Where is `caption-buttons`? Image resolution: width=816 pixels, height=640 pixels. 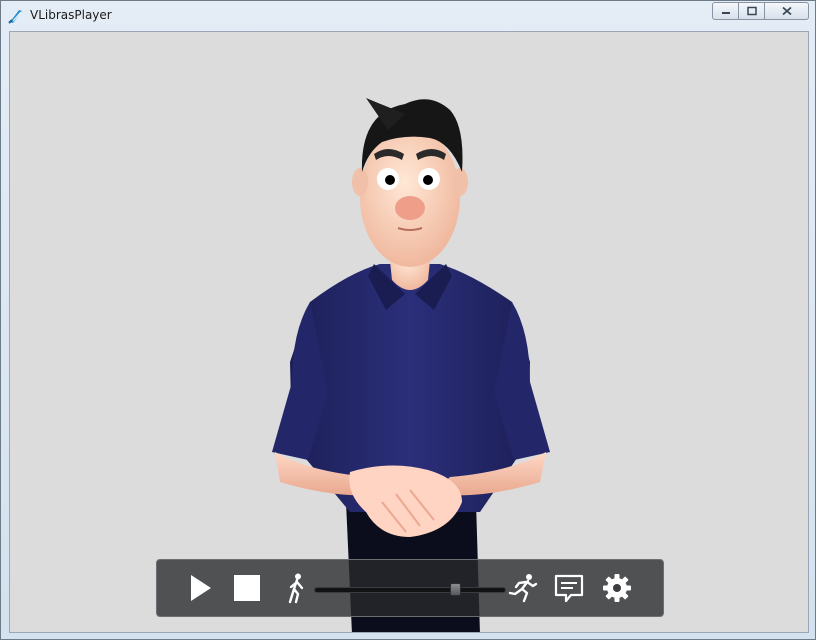
caption-buttons is located at coordinates (760, 11).